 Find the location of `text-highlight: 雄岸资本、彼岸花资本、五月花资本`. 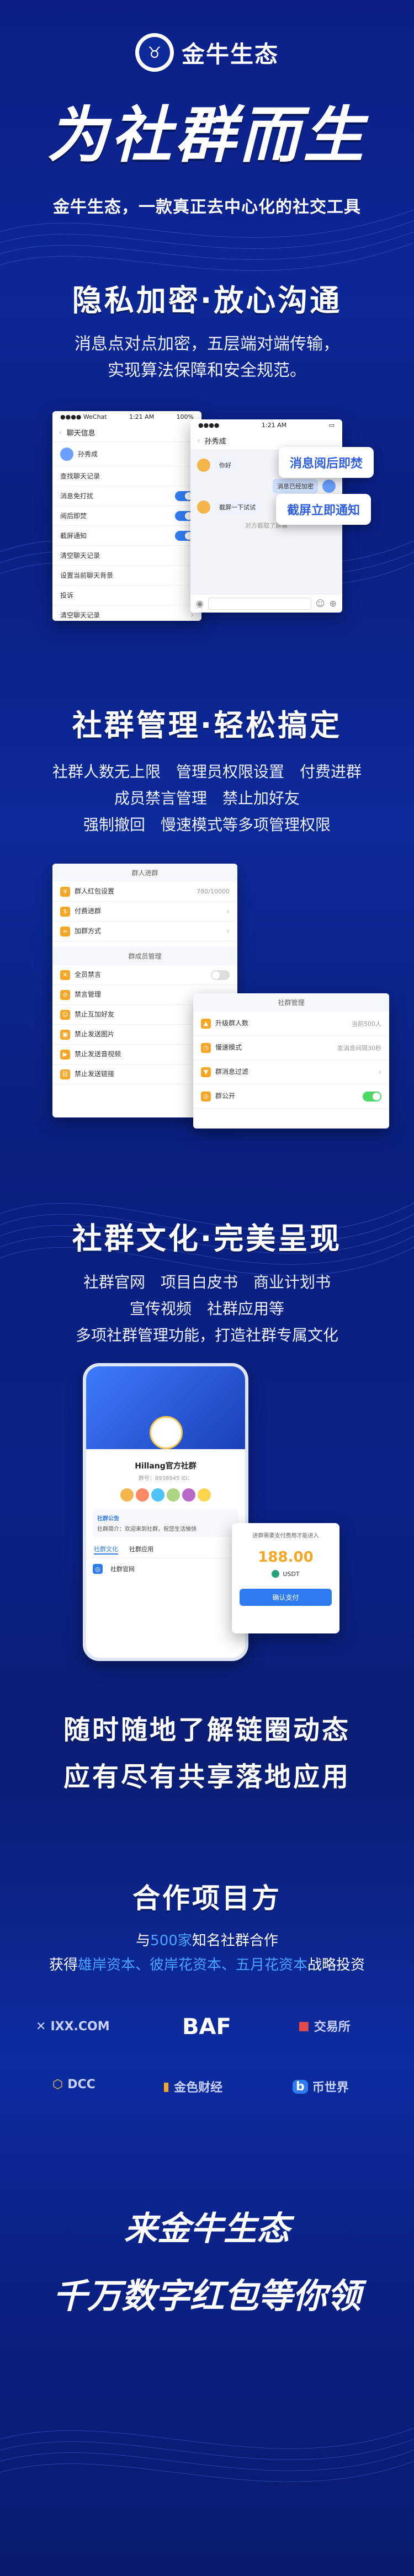

text-highlight: 雄岸资本、彼岸花资本、五月花资本 is located at coordinates (192, 1965).